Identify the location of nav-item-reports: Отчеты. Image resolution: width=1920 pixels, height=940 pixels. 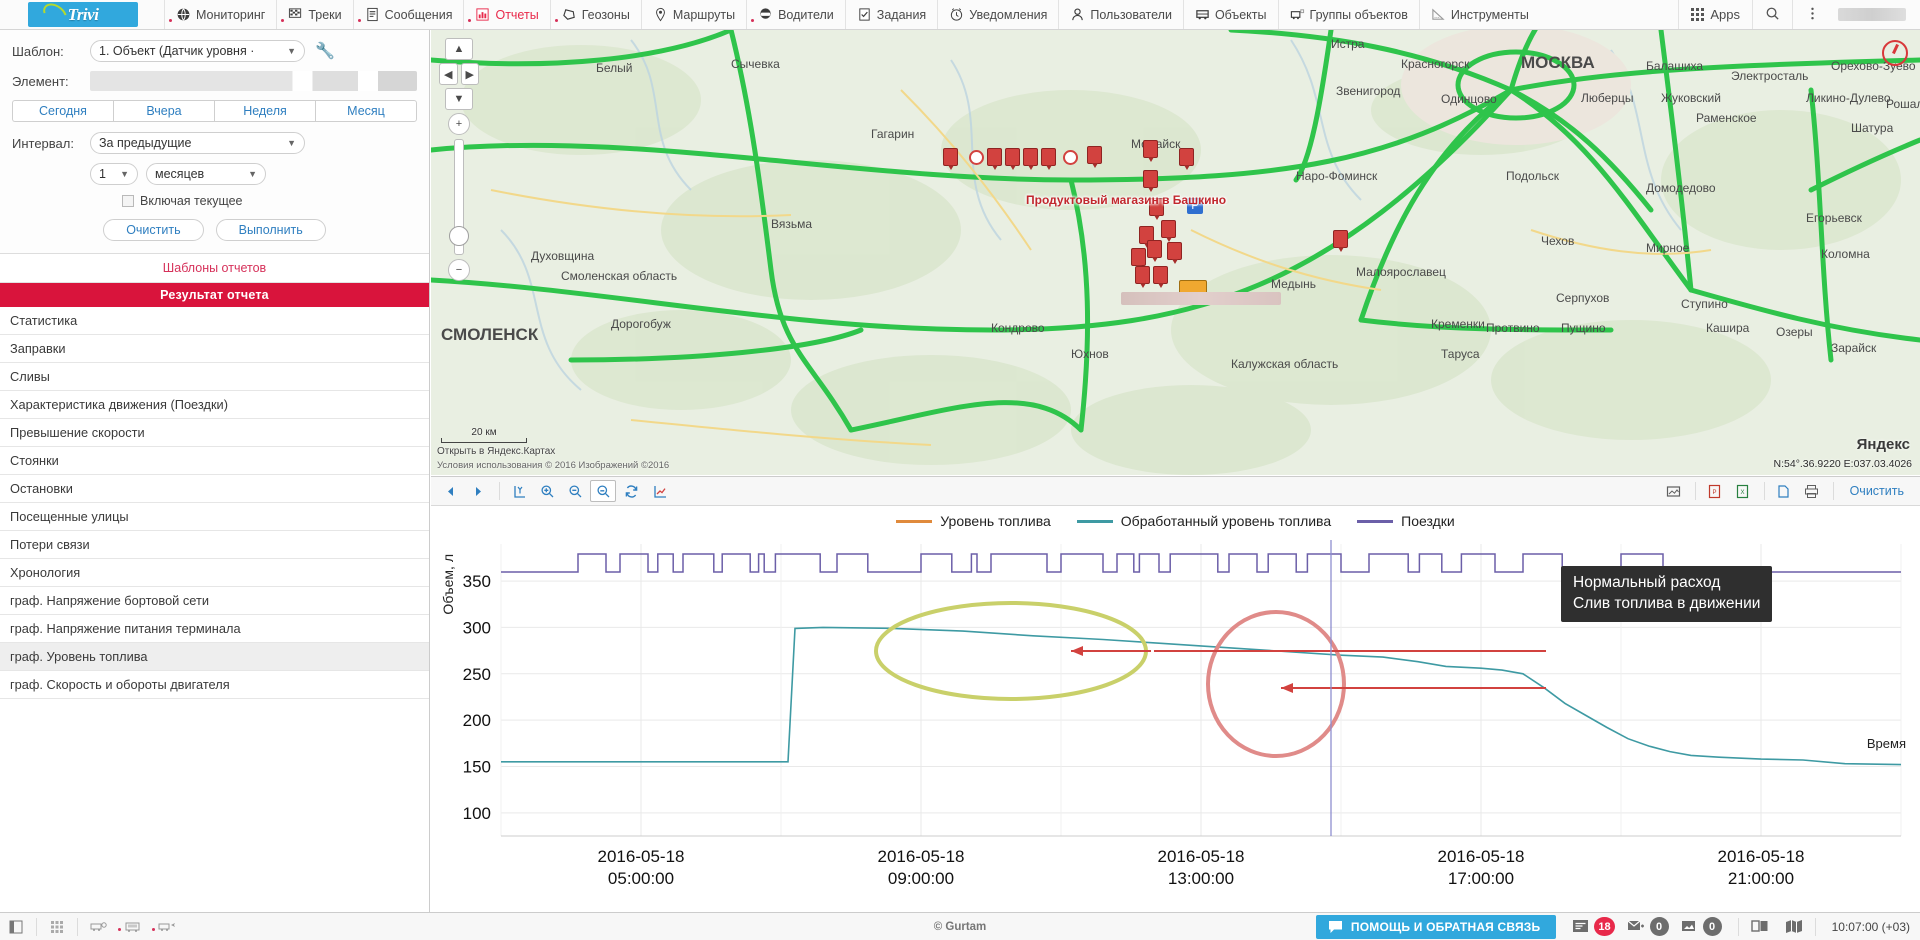
(506, 14).